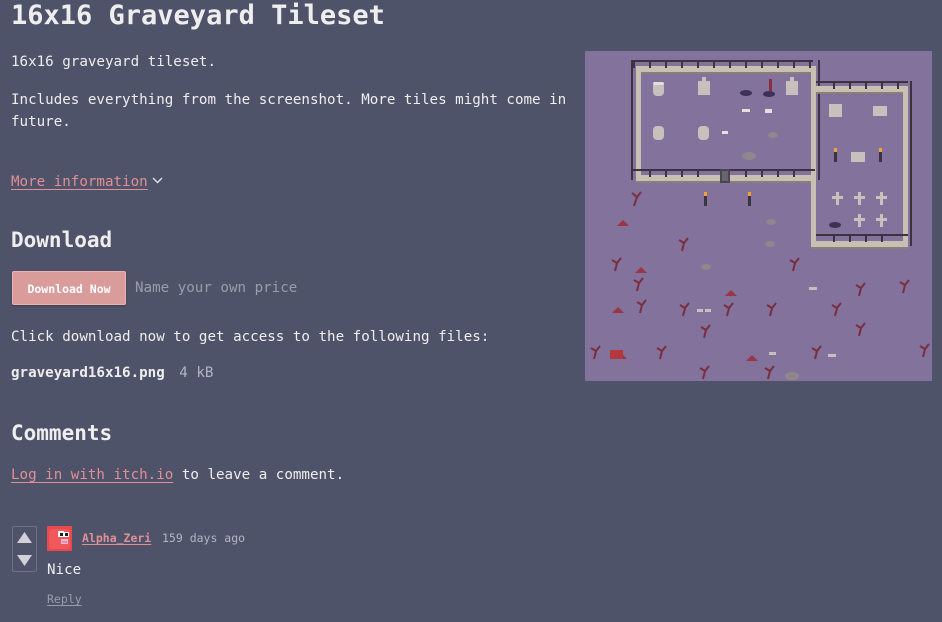 The height and width of the screenshot is (622, 942). Describe the element at coordinates (59, 538) in the screenshot. I see `avatar` at that location.